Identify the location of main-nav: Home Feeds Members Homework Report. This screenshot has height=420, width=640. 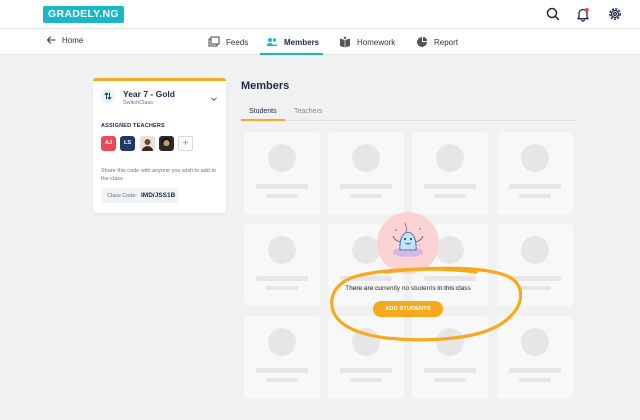
(320, 42).